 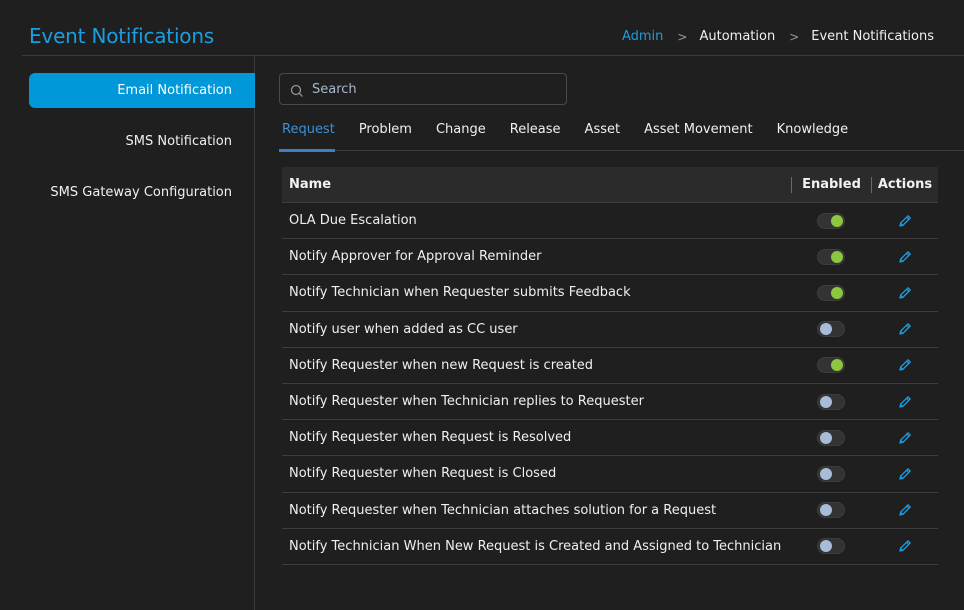 What do you see at coordinates (831, 184) in the screenshot?
I see `column-header-enabled: Enabled` at bounding box center [831, 184].